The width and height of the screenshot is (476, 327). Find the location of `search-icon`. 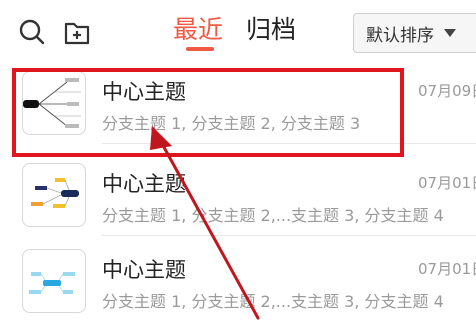

search-icon is located at coordinates (32, 32).